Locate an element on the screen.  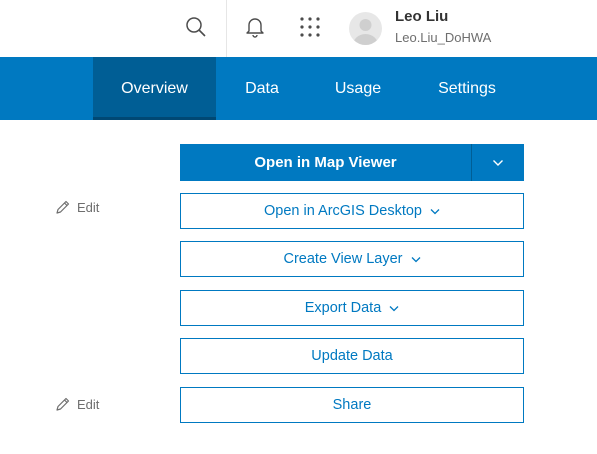
share-button: Share is located at coordinates (352, 405).